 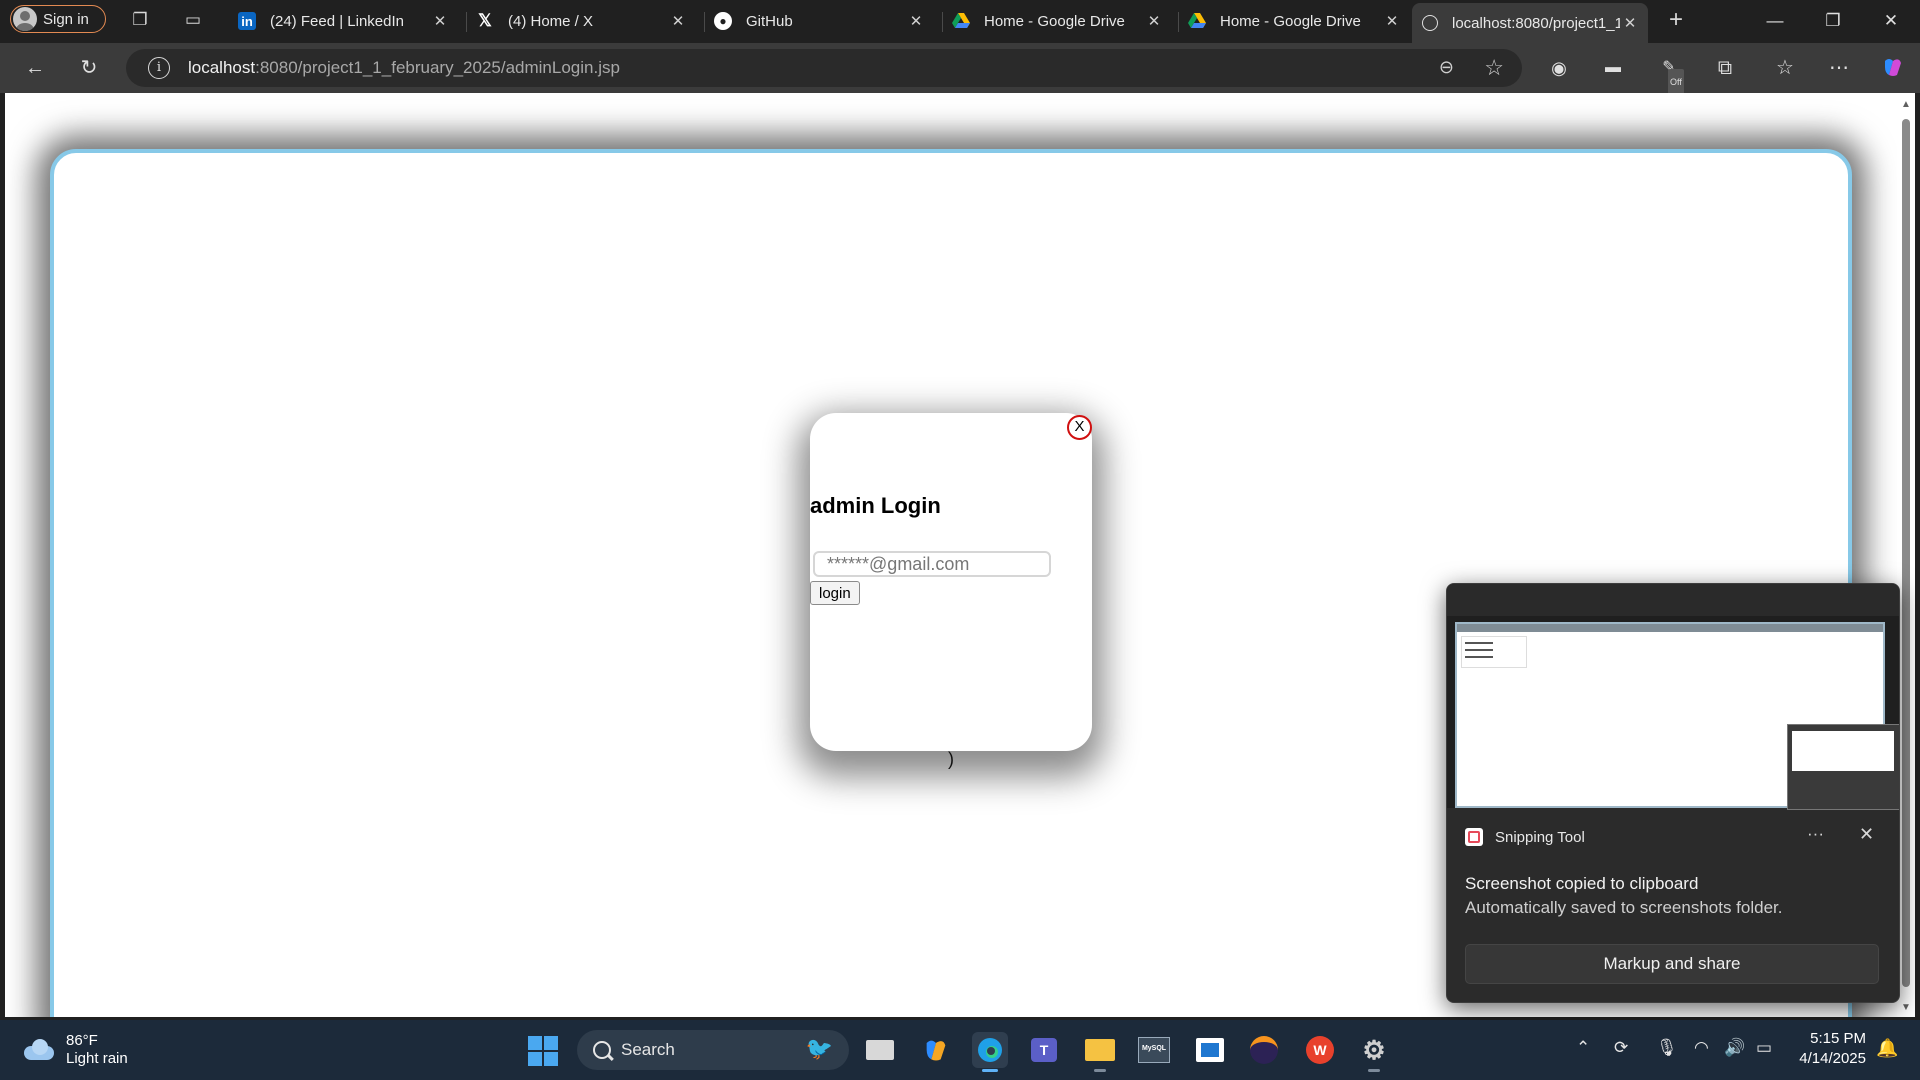 What do you see at coordinates (89, 68) in the screenshot?
I see `refresh-icon: ↻` at bounding box center [89, 68].